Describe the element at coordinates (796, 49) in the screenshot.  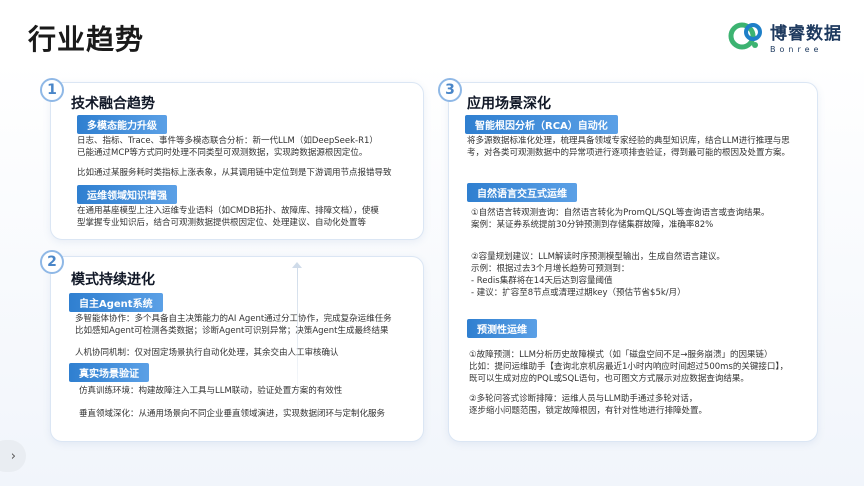
I see `logo-name-en: Bonree` at that location.